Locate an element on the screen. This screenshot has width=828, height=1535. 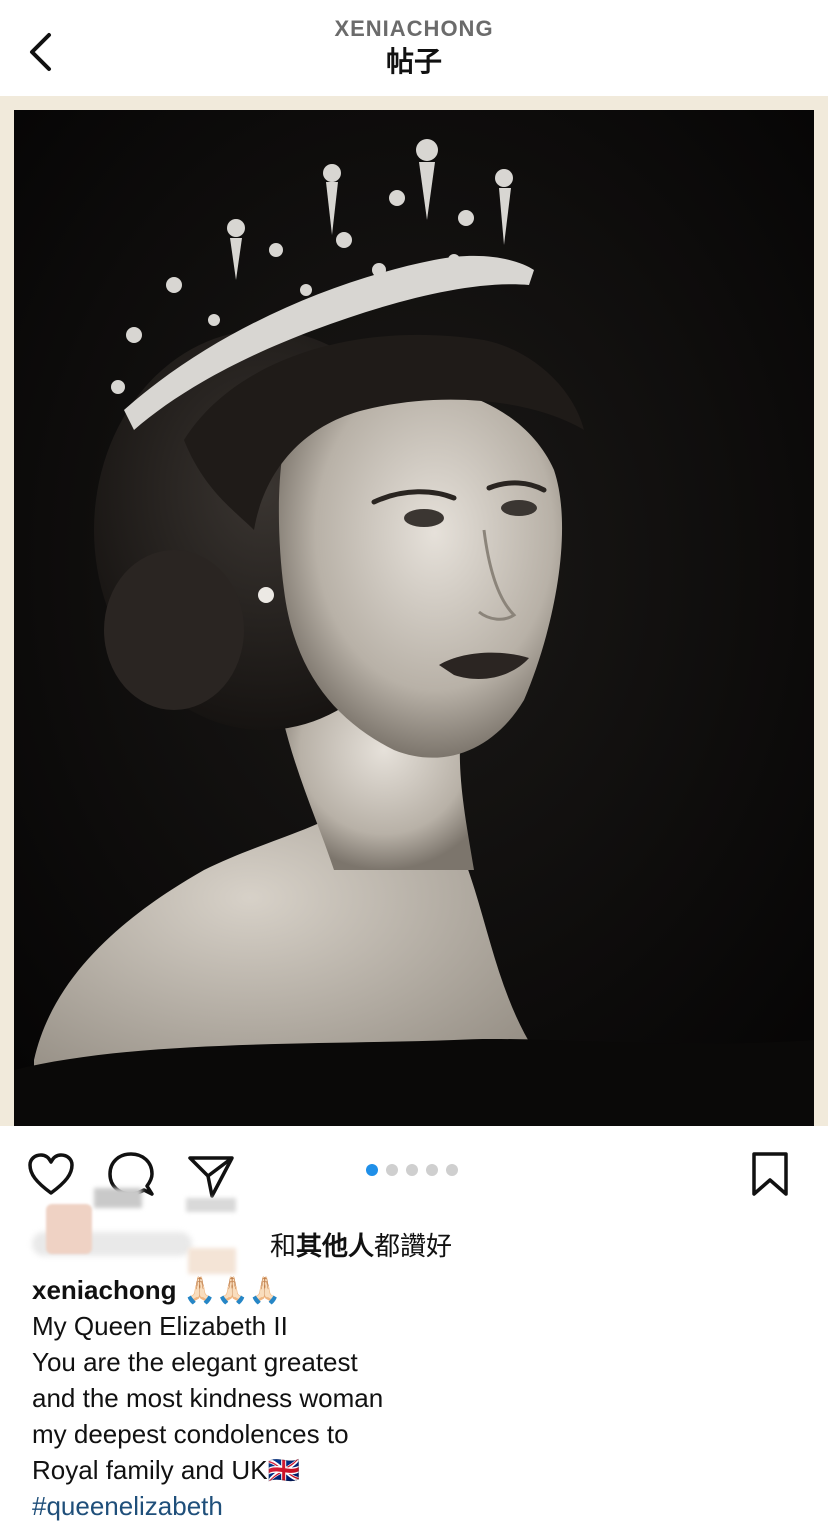
header-titles: XENIACHONG 帖子 is located at coordinates (414, 47).